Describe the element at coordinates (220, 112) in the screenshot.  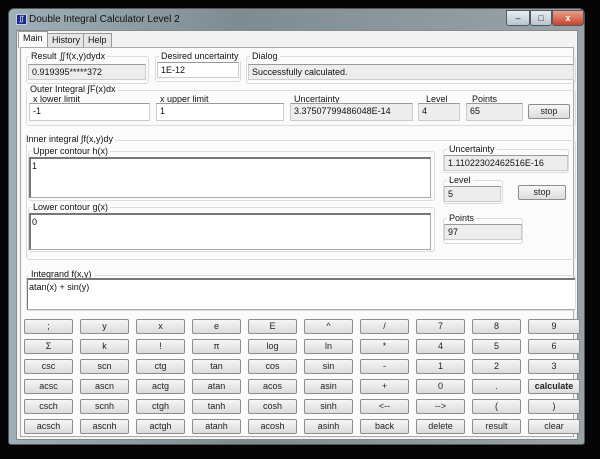
I see `x-upper-limit-input: 1` at that location.